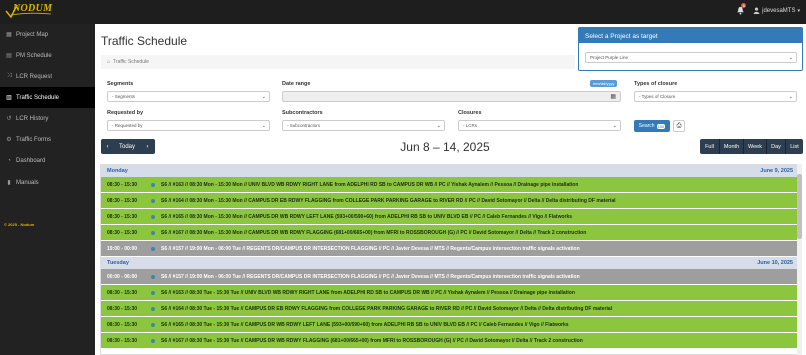 The height and width of the screenshot is (355, 806). I want to click on sidebar-item-lcr-request: ⤨ LCR Request, so click(47, 76).